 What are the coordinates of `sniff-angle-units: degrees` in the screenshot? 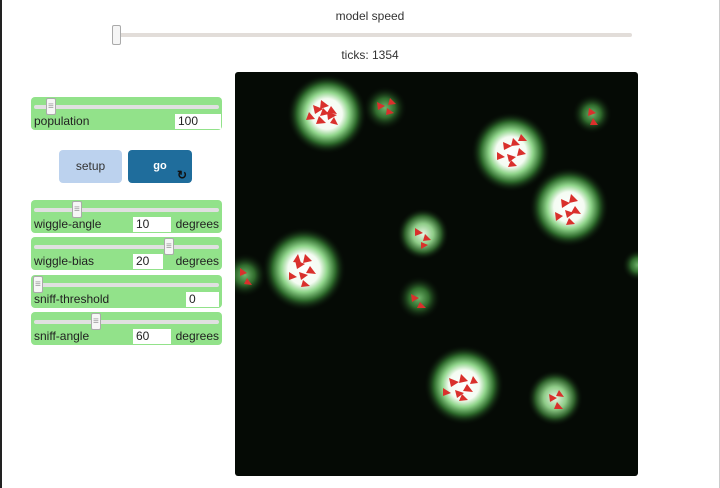 It's located at (197, 336).